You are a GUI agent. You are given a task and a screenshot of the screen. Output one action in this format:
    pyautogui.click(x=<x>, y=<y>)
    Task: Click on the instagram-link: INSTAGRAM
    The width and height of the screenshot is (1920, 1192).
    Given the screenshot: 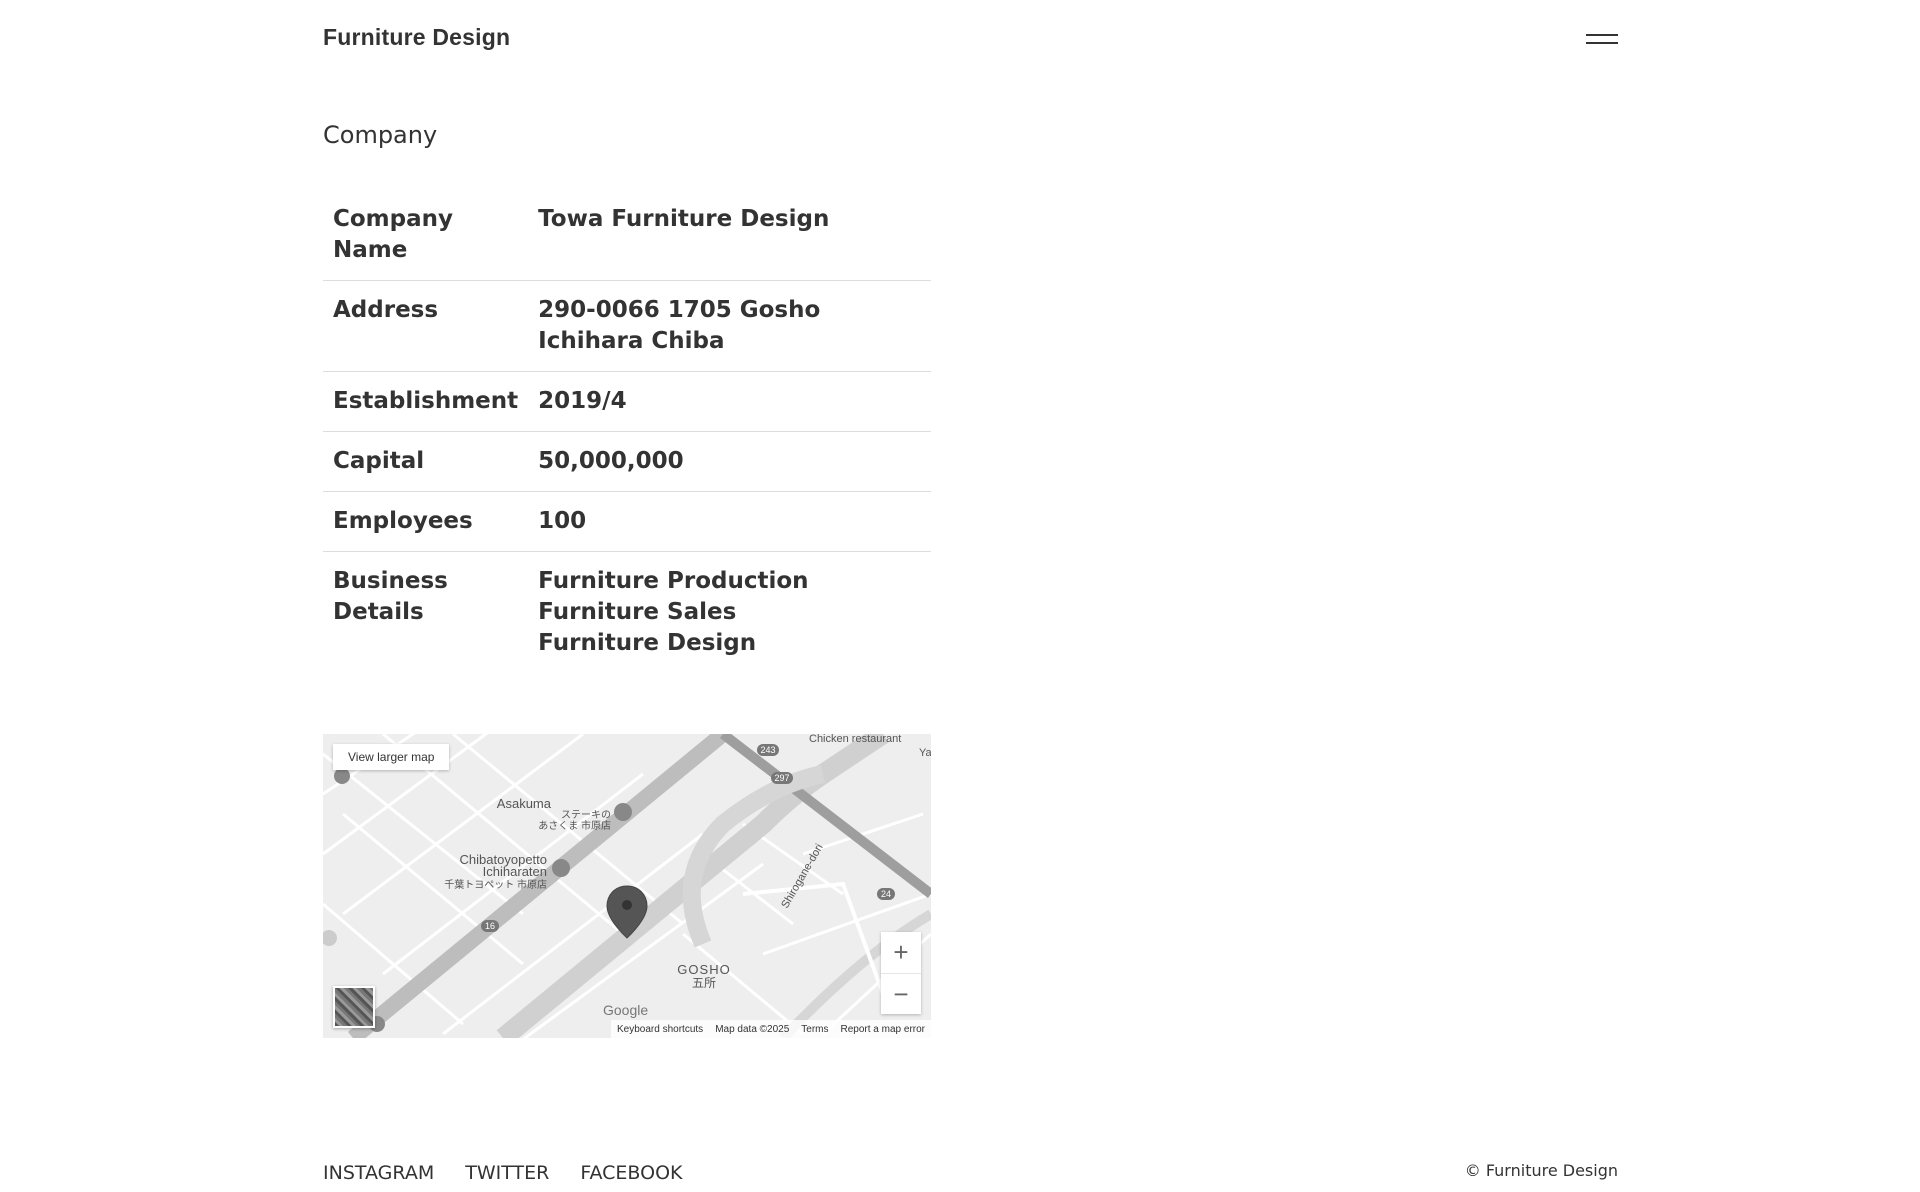 What is the action you would take?
    pyautogui.click(x=378, y=1173)
    